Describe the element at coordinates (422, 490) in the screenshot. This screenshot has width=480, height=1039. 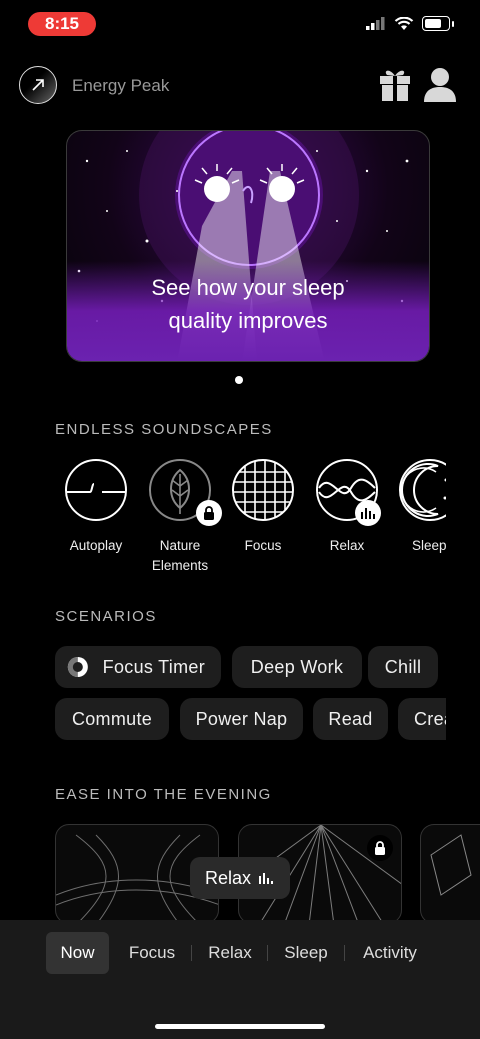
I see `moon-icon` at that location.